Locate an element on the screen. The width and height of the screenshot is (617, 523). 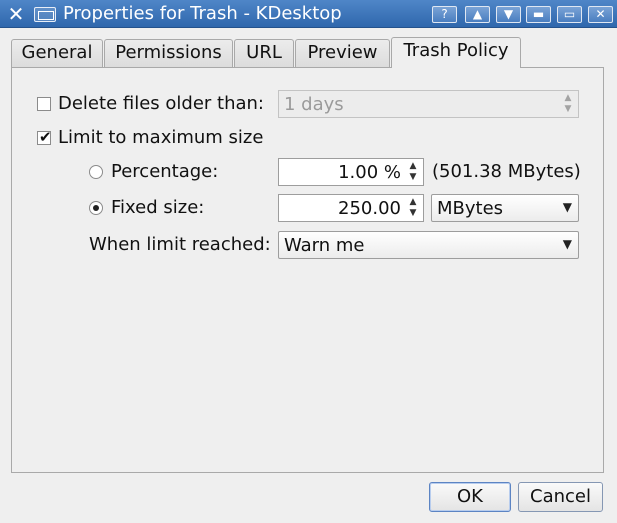
percentage-value: 1.00 % is located at coordinates (369, 172).